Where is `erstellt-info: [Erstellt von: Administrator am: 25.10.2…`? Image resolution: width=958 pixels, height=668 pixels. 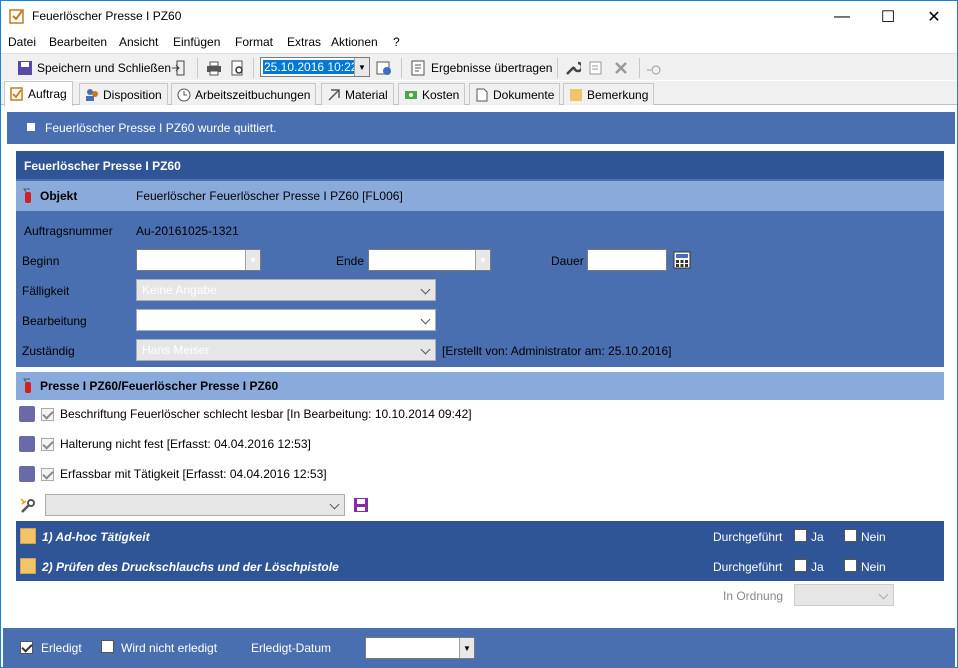
erstellt-info: [Erstellt von: Administrator am: 25.10.2… is located at coordinates (557, 351).